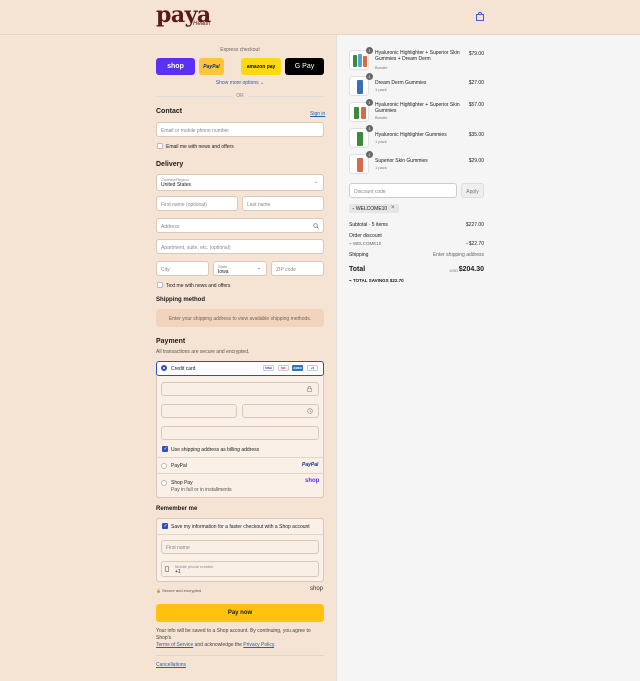 The image size is (640, 681). What do you see at coordinates (472, 190) in the screenshot?
I see `apply-discount-button: Apply` at bounding box center [472, 190].